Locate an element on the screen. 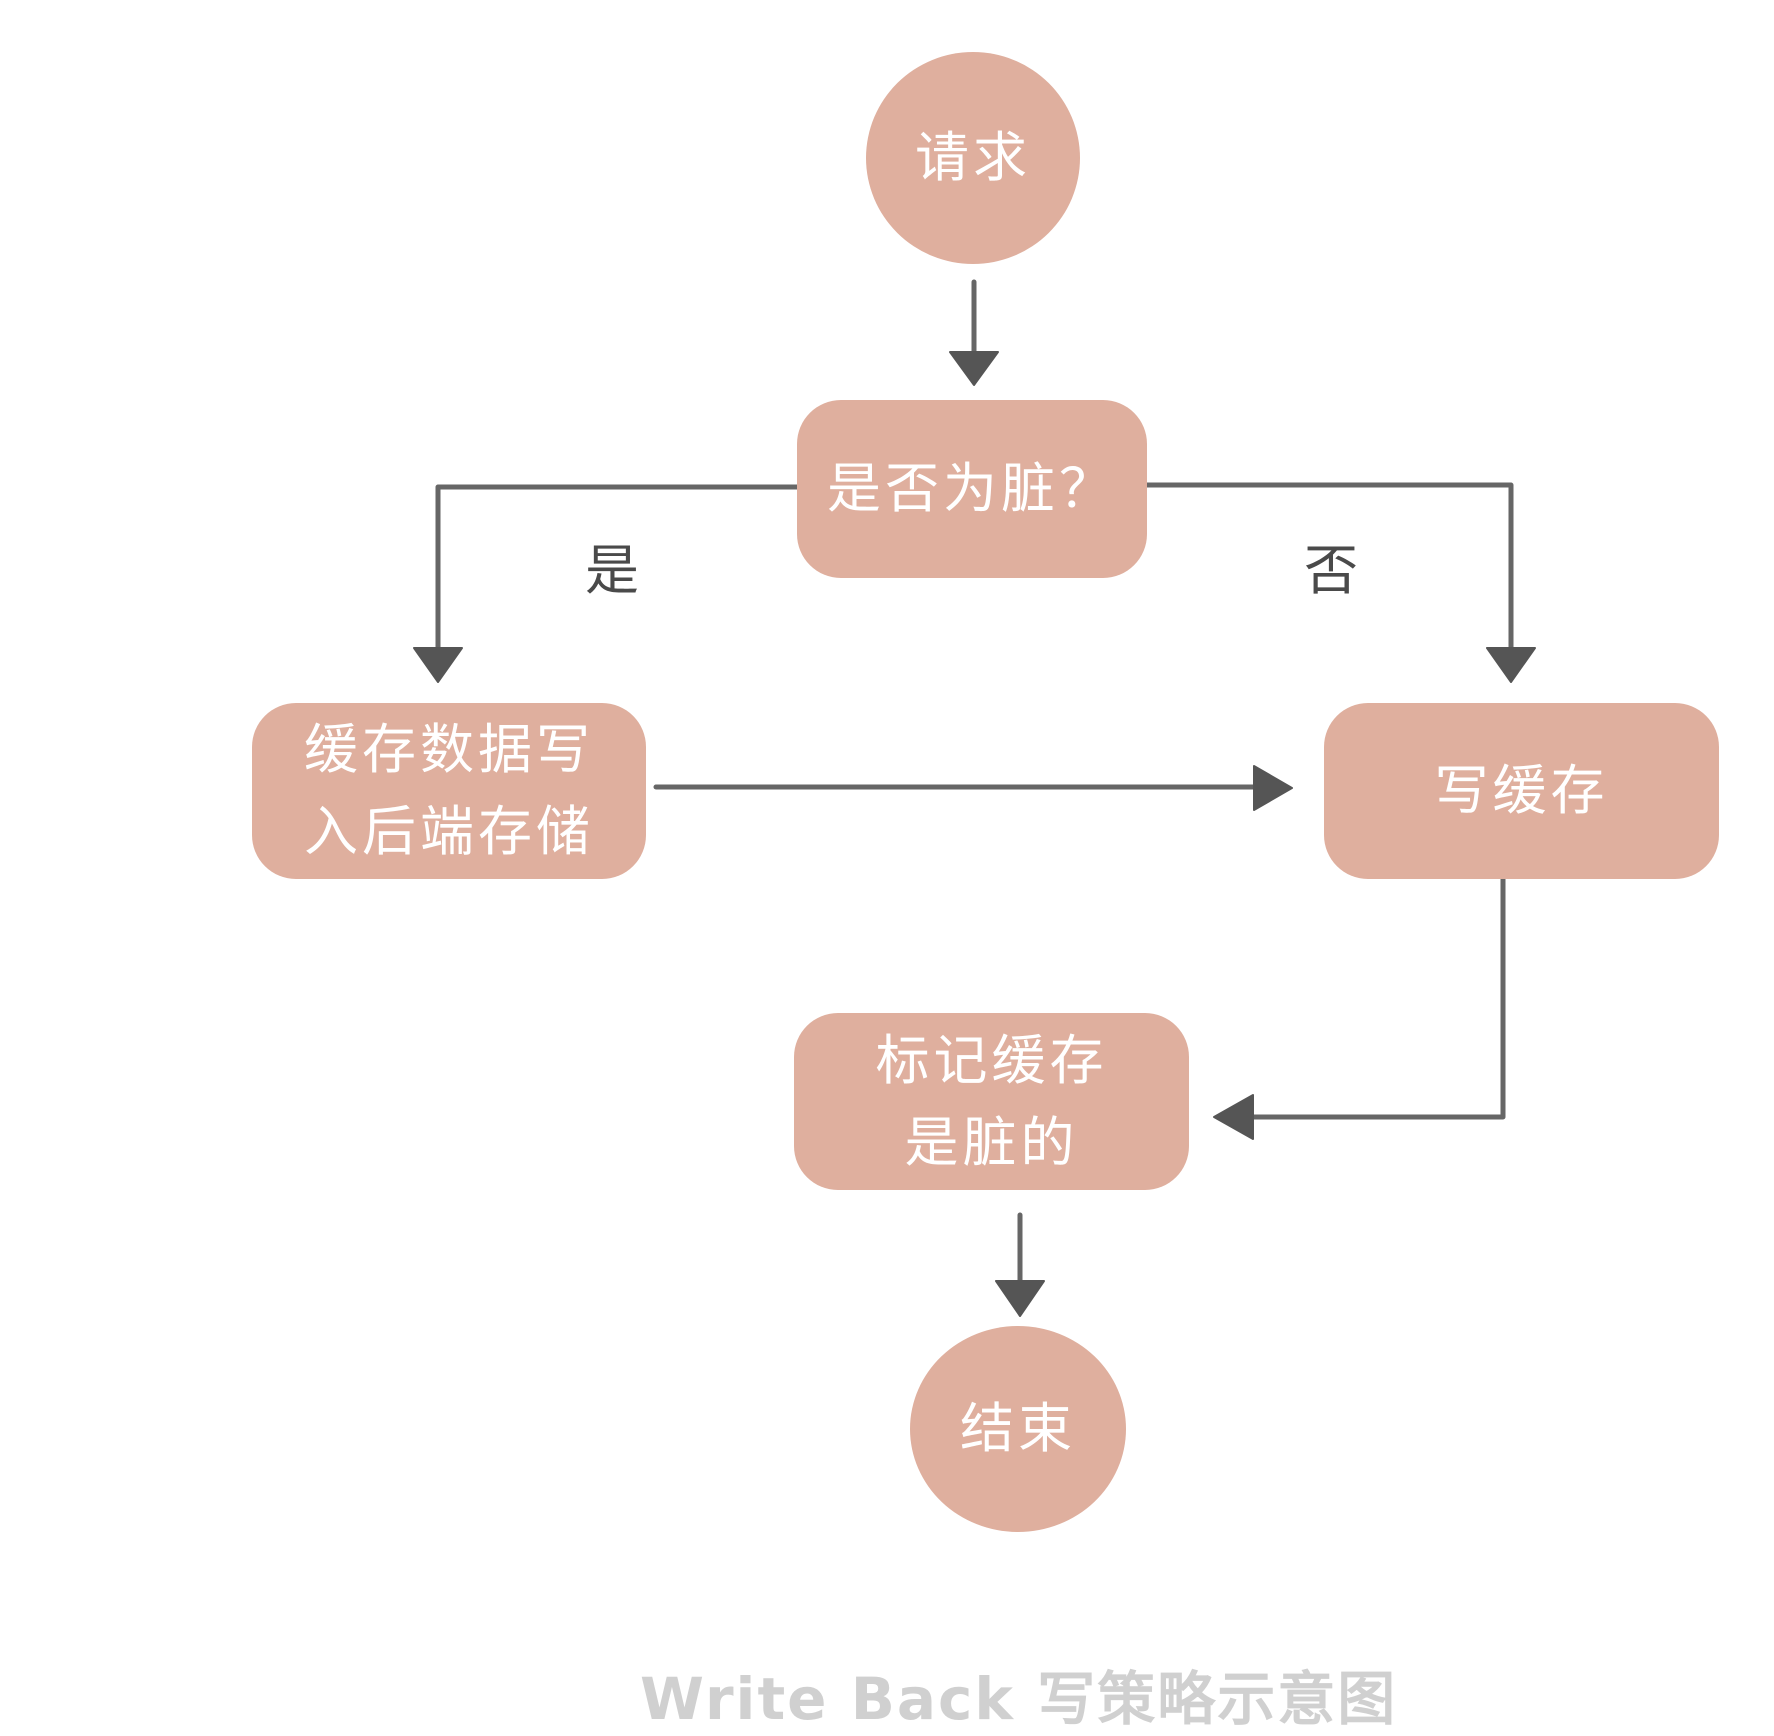 This screenshot has width=1774, height=1736. end-node: 结束 is located at coordinates (1018, 1429).